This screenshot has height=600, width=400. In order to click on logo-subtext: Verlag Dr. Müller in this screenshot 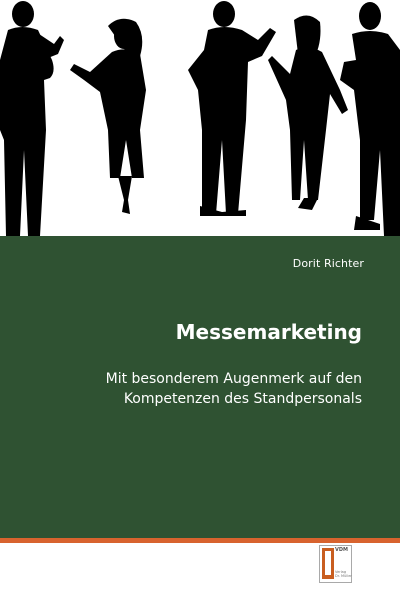, I will do `click(343, 574)`.